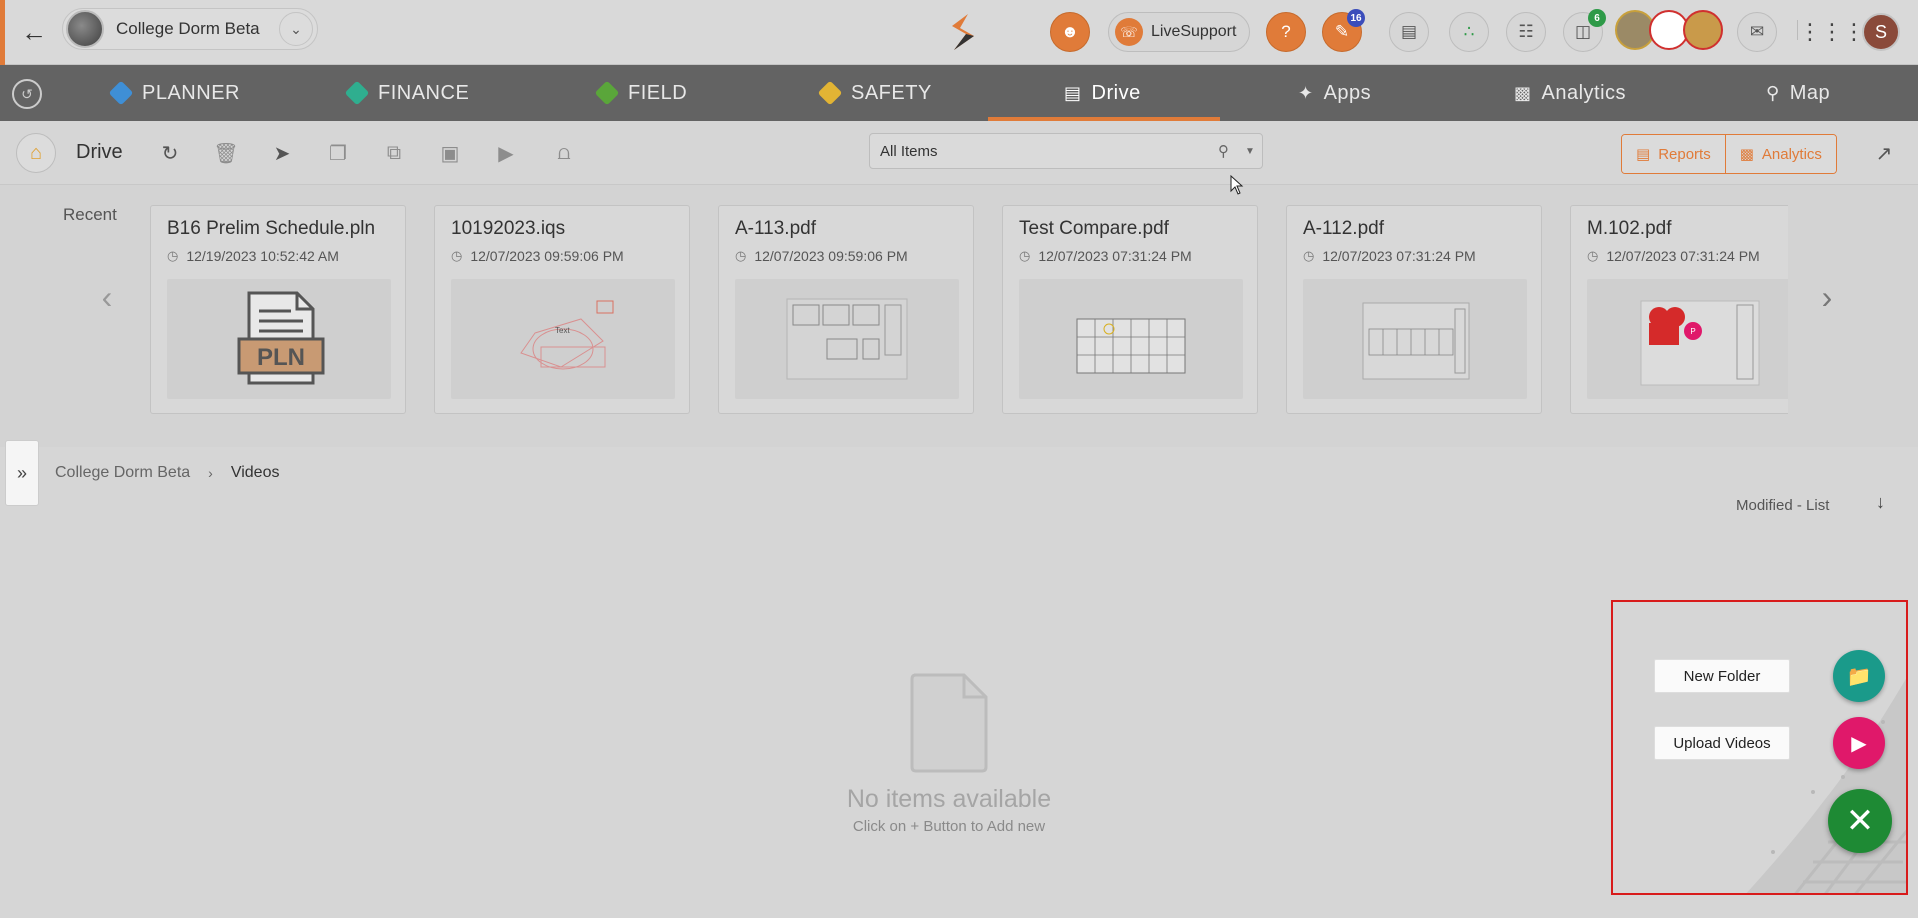 The image size is (1918, 918). What do you see at coordinates (1409, 32) in the screenshot?
I see `inbox-icon: ▤` at bounding box center [1409, 32].